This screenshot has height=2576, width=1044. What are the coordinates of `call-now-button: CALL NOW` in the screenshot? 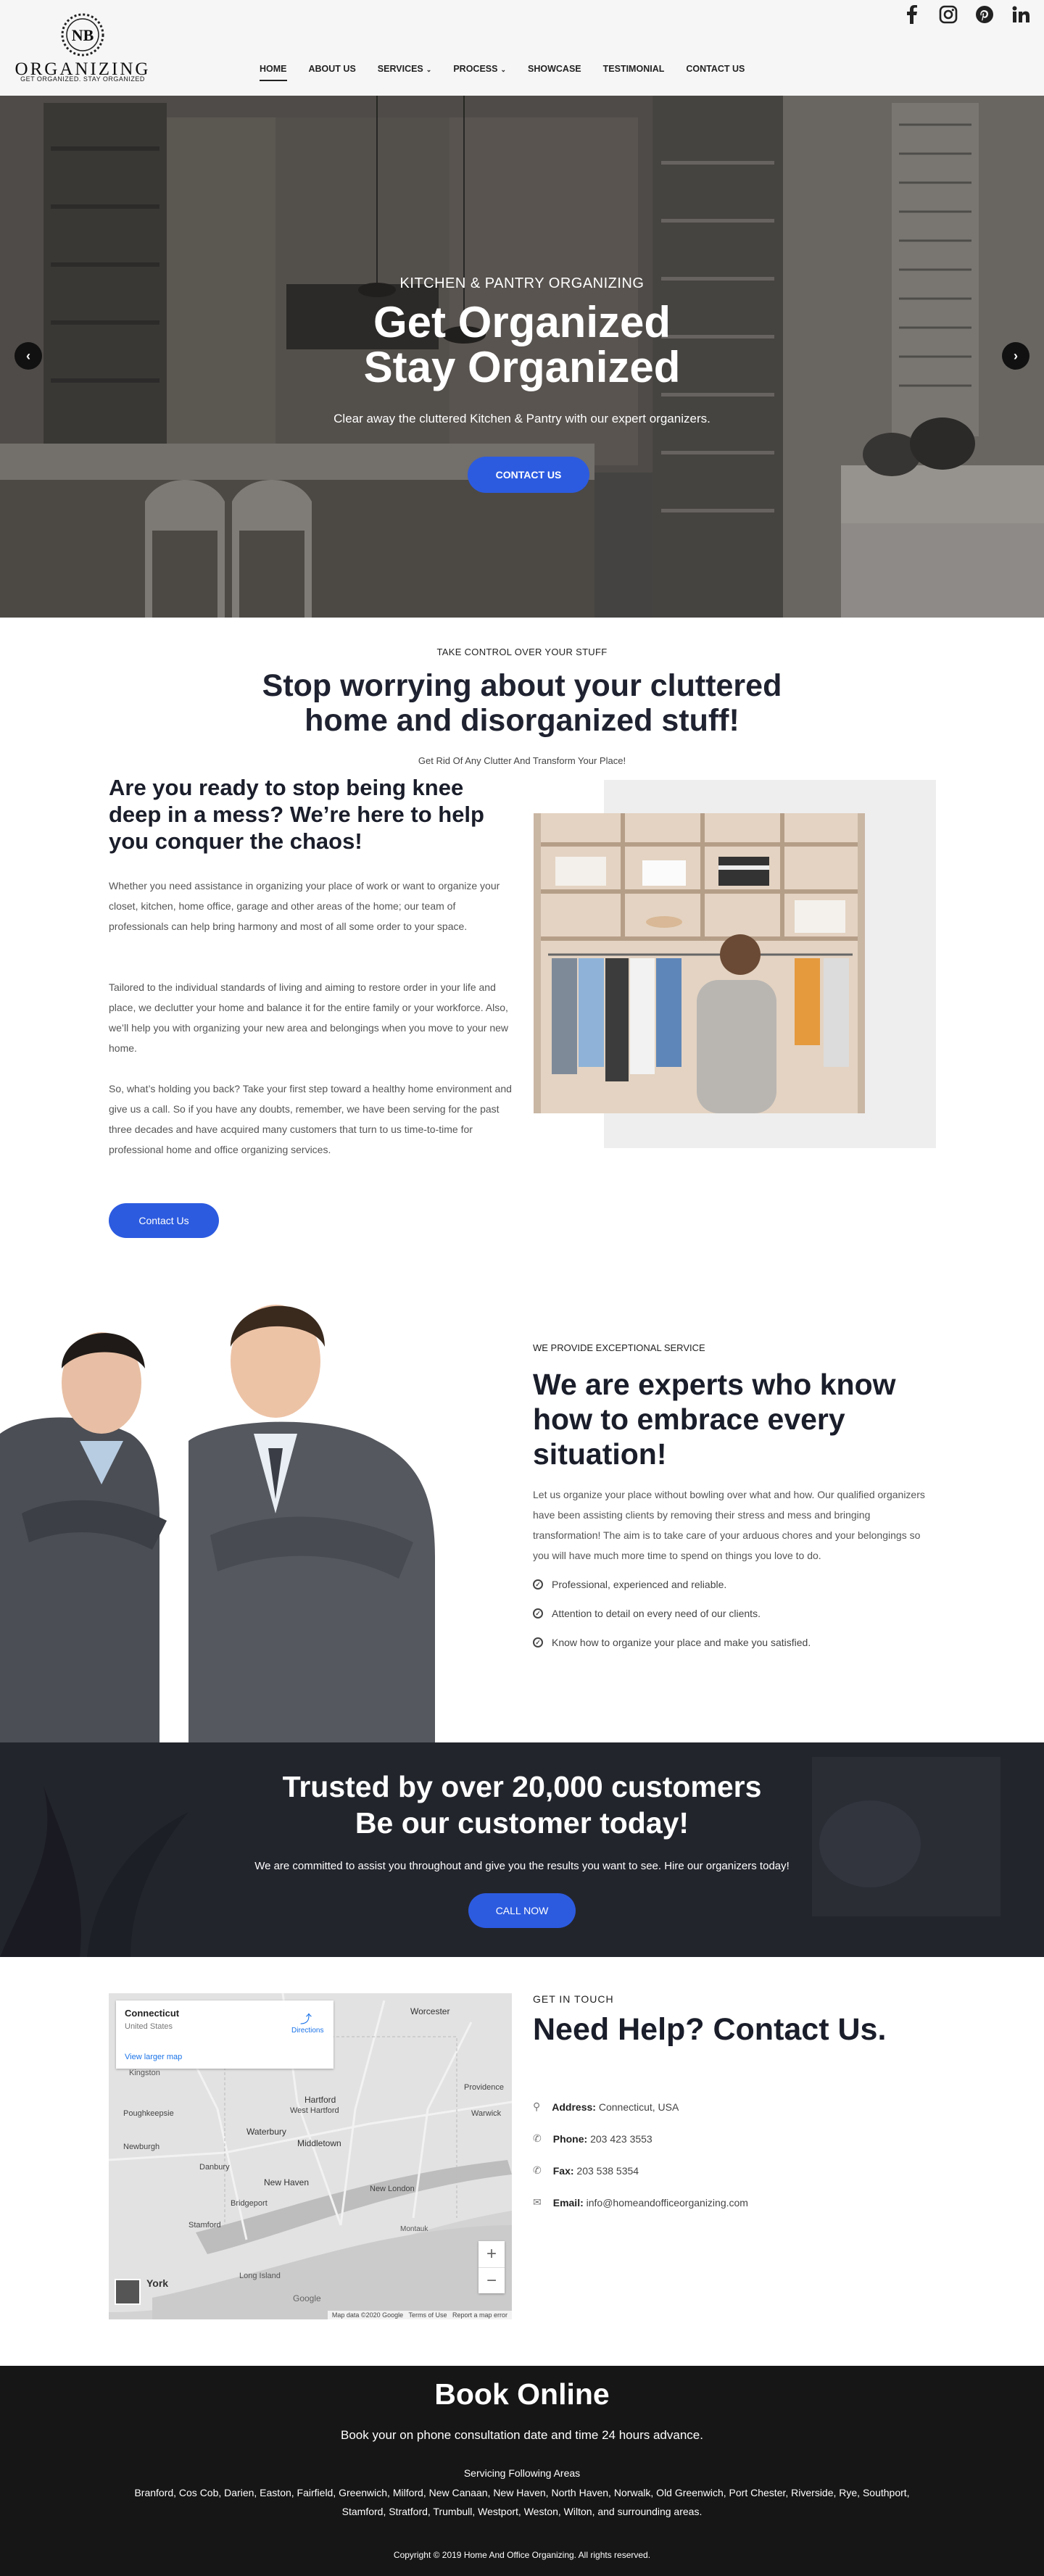 It's located at (522, 1910).